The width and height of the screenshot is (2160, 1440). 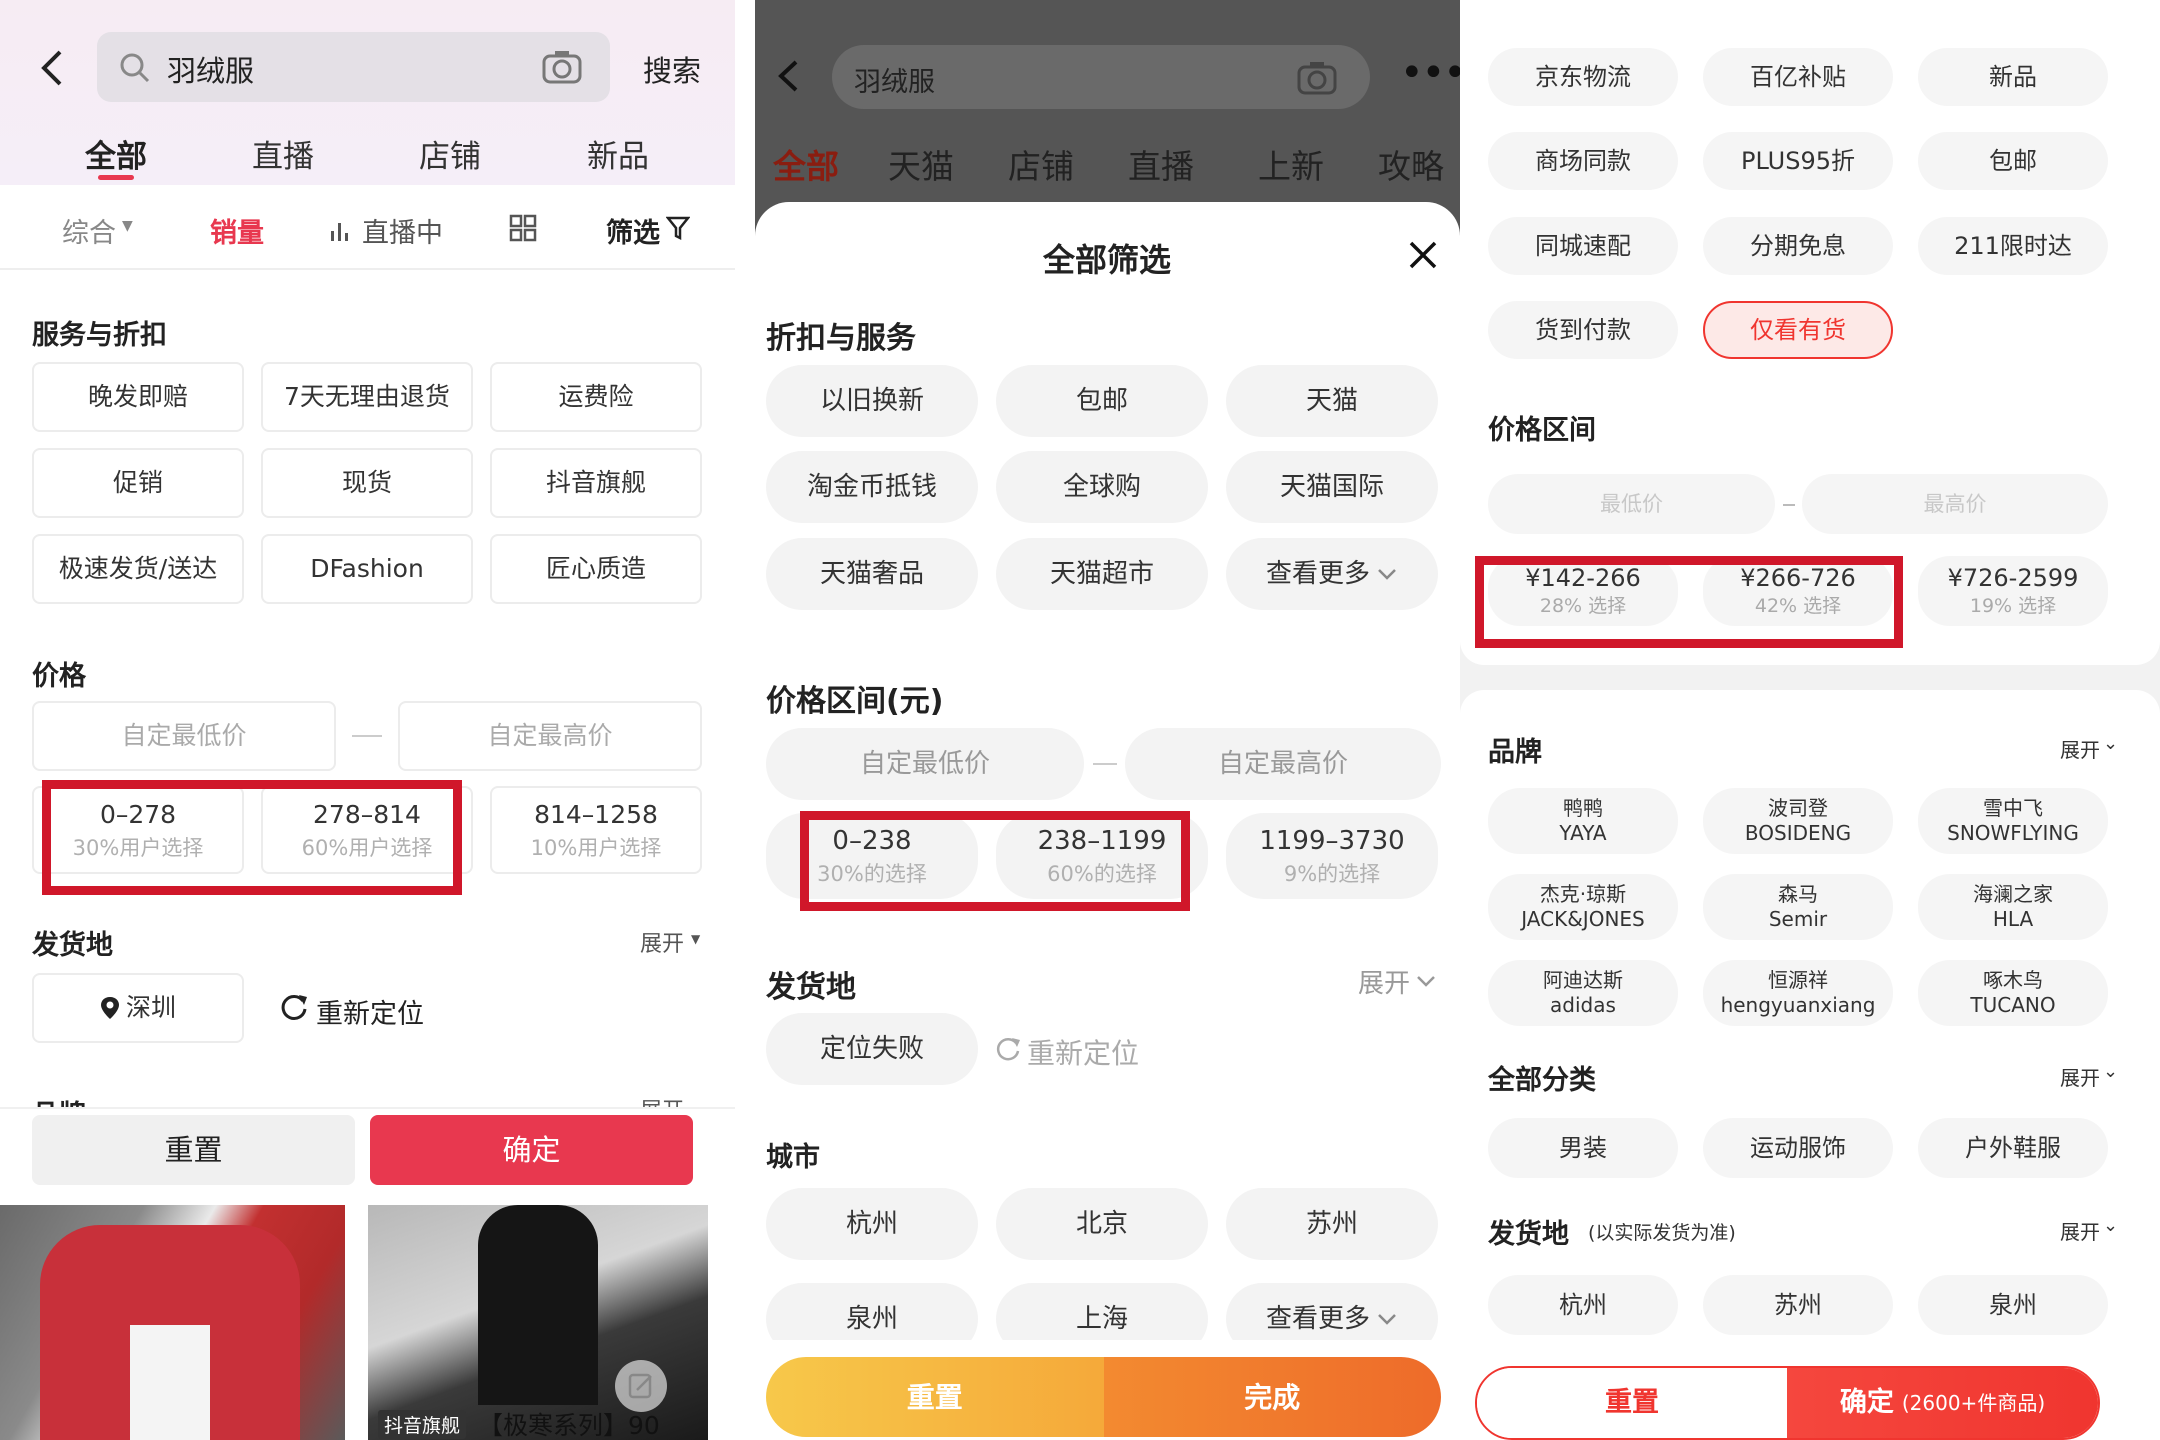 What do you see at coordinates (921, 164) in the screenshot?
I see `tab-tmall: 天猫` at bounding box center [921, 164].